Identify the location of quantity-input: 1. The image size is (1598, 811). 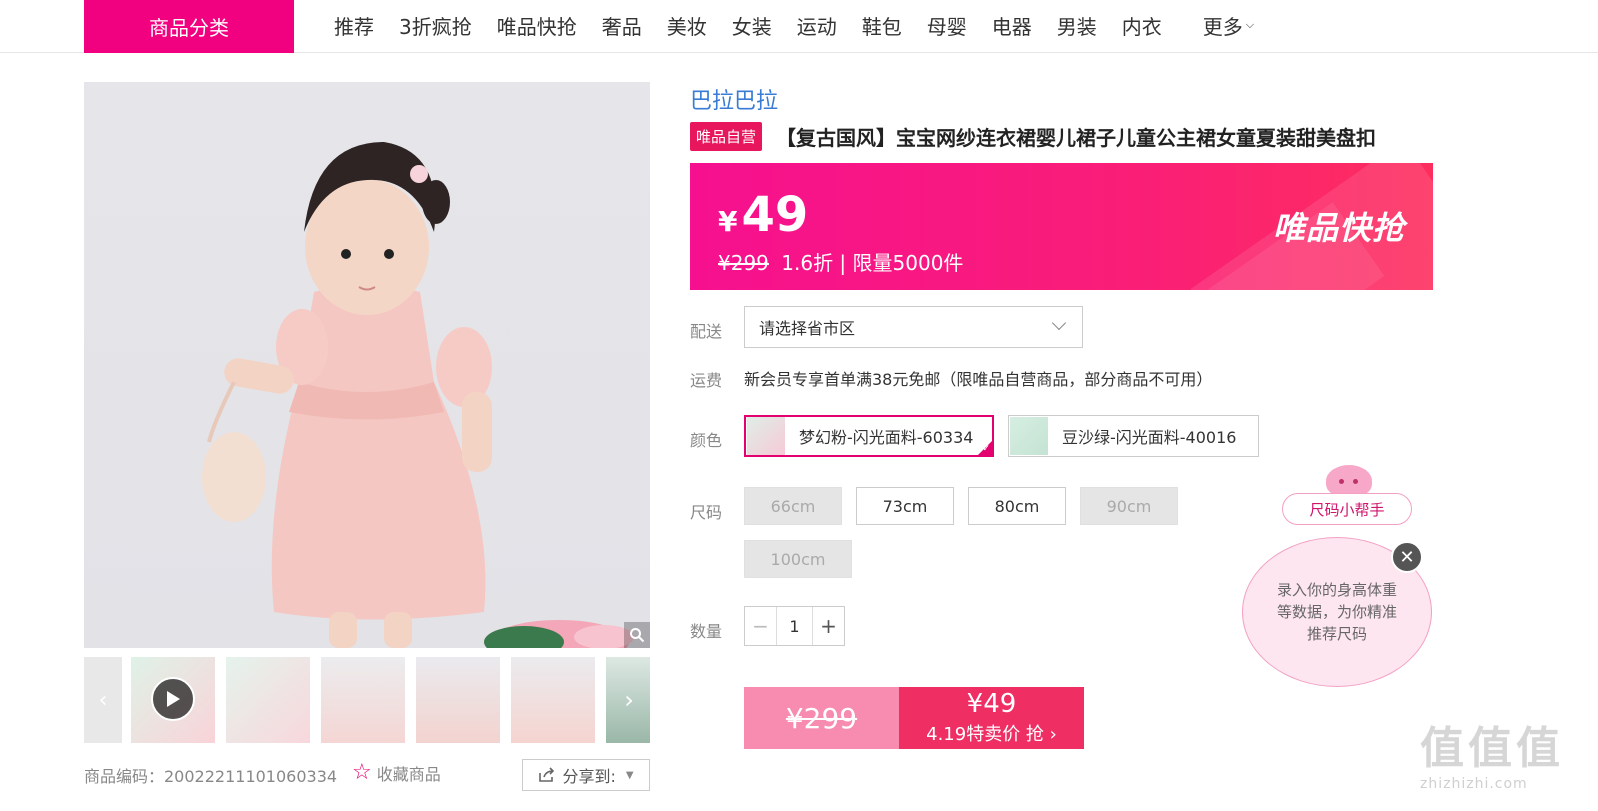
(794, 626).